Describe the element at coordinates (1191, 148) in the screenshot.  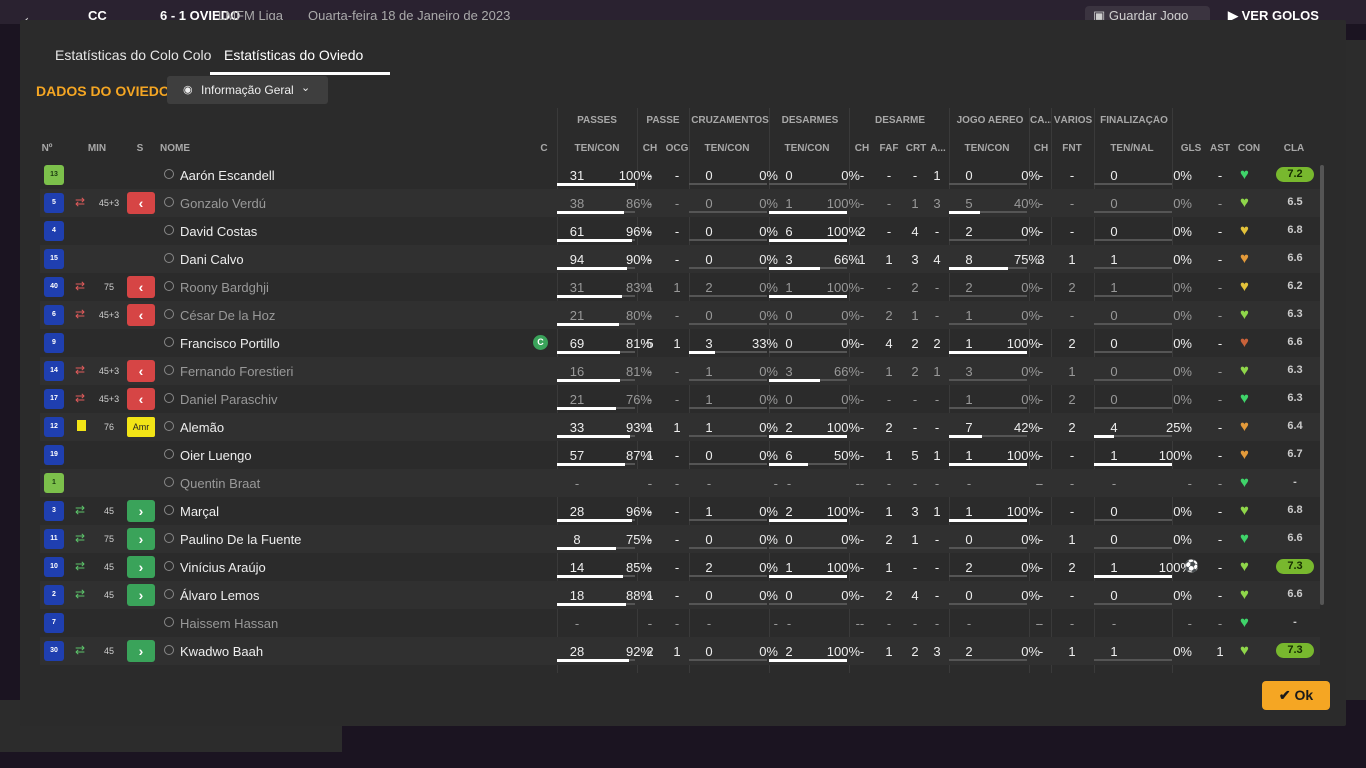
I see `column-header-gls: GLS` at that location.